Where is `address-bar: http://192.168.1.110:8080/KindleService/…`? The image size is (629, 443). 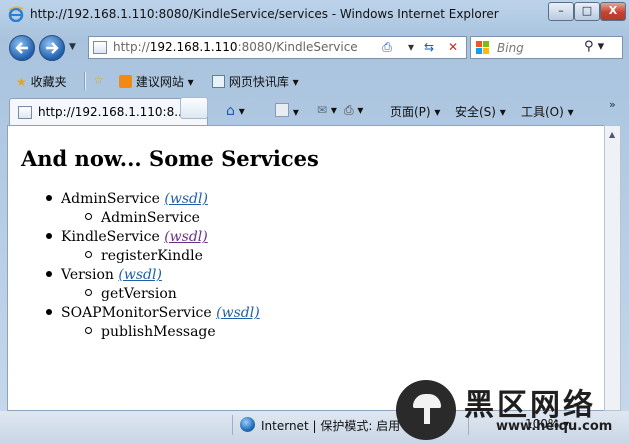
address-bar: http://192.168.1.110:8080/KindleService/… is located at coordinates (277, 47).